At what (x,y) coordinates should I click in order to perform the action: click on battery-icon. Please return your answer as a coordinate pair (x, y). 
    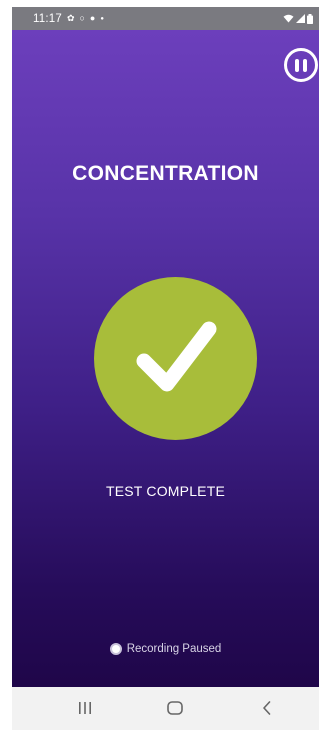
    Looking at the image, I should click on (310, 18).